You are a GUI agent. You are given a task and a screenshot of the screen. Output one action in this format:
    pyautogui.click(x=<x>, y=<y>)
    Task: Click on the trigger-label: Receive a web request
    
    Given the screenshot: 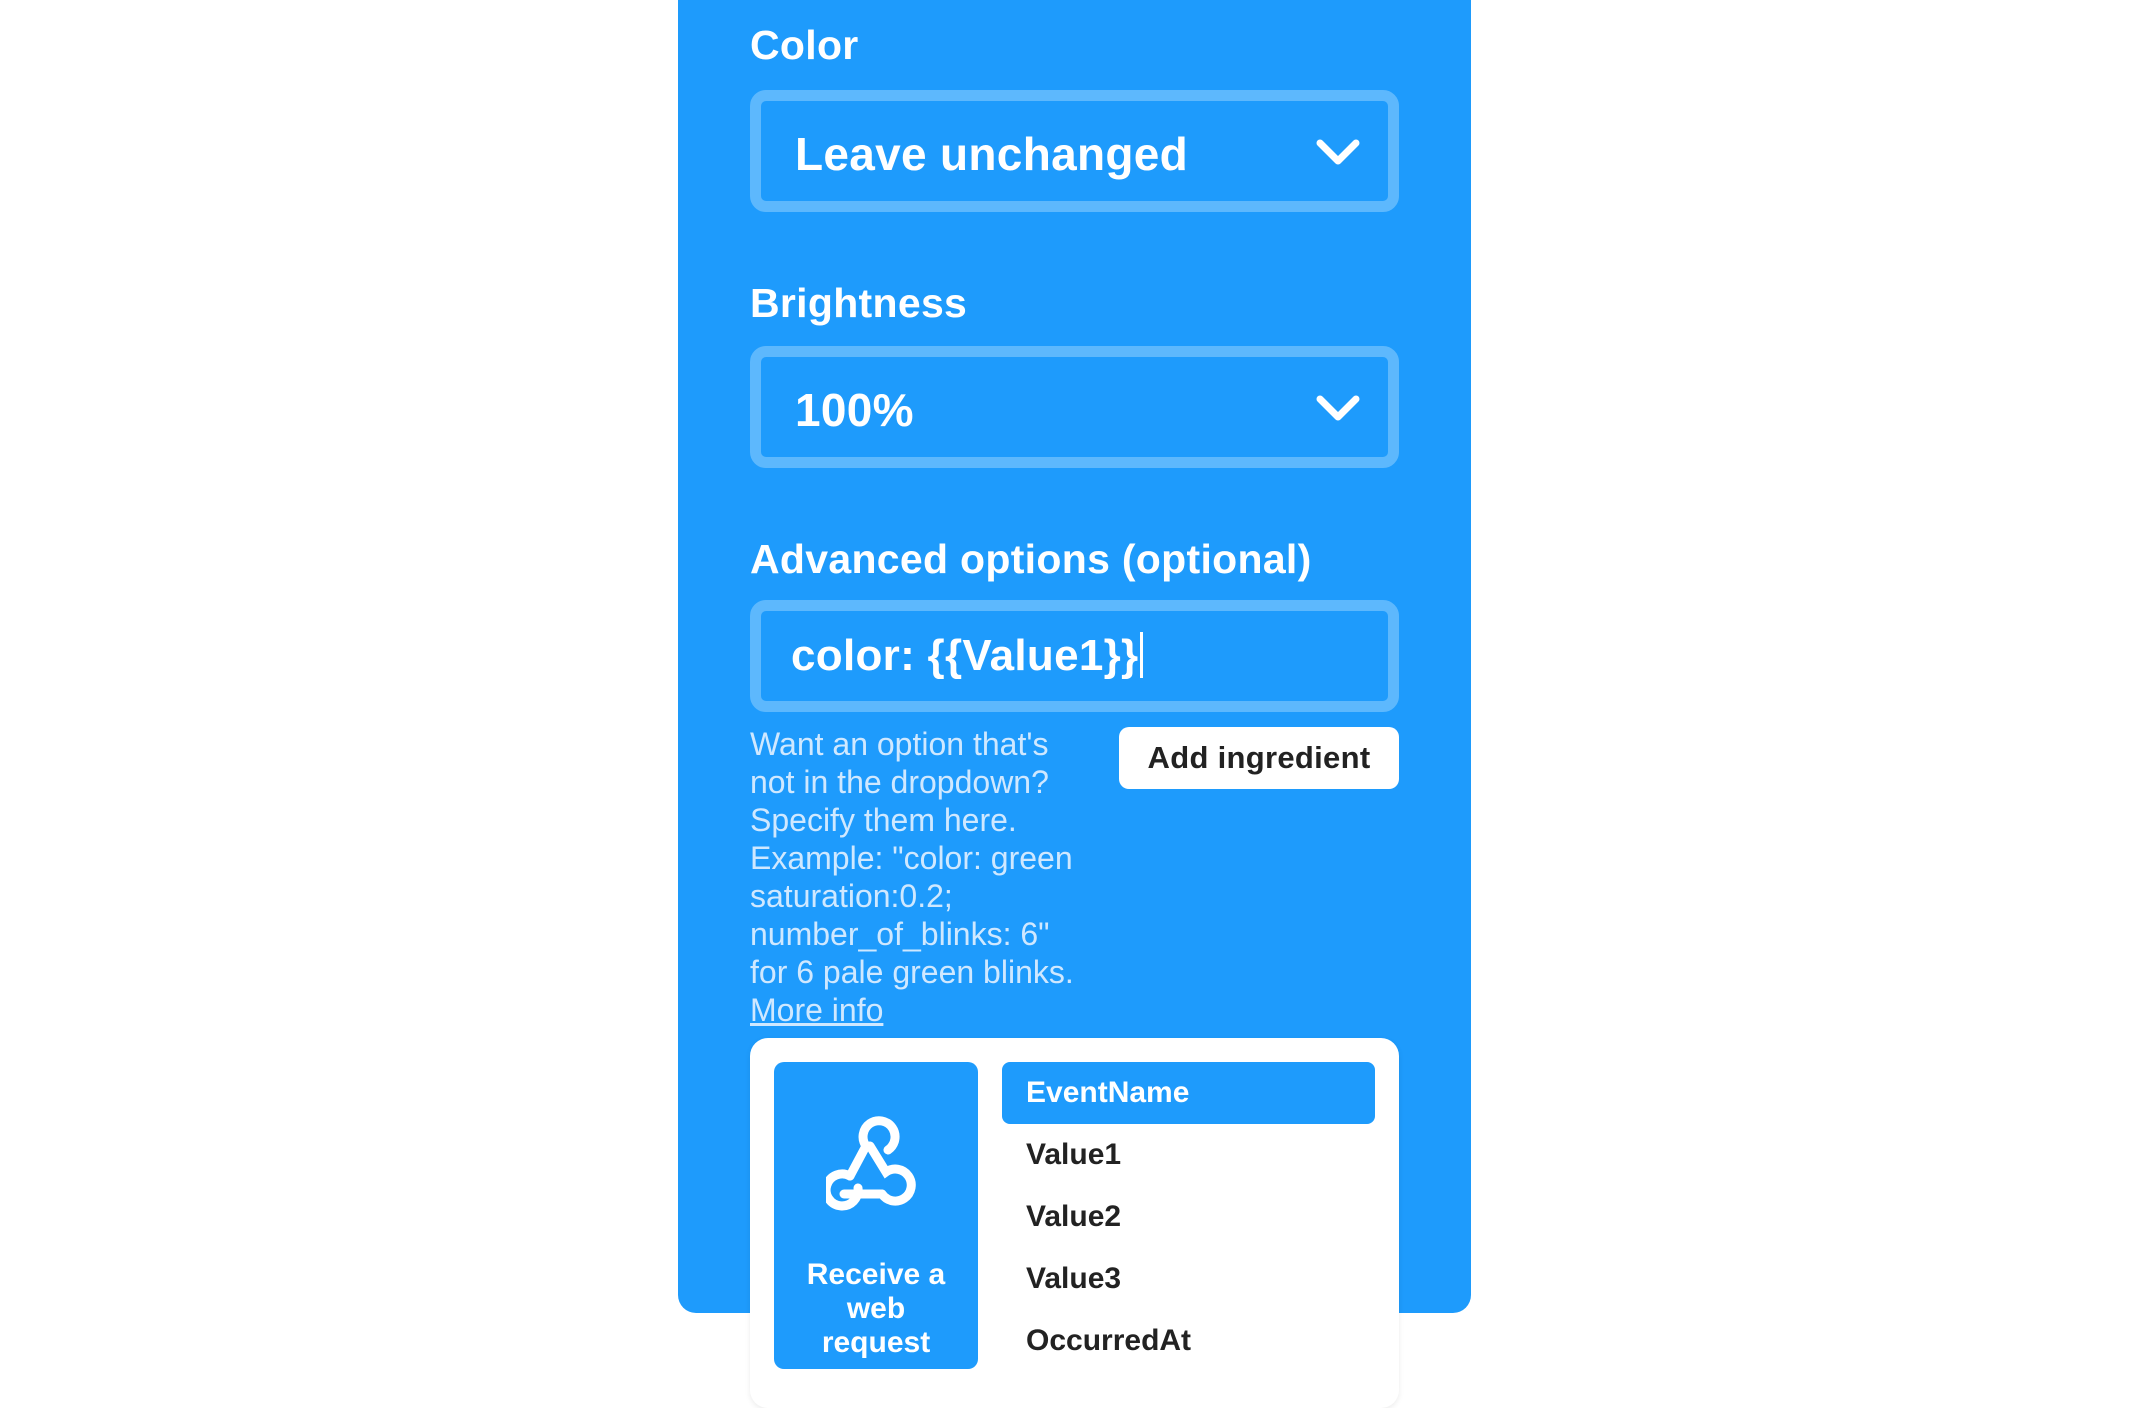 What is the action you would take?
    pyautogui.click(x=876, y=1309)
    